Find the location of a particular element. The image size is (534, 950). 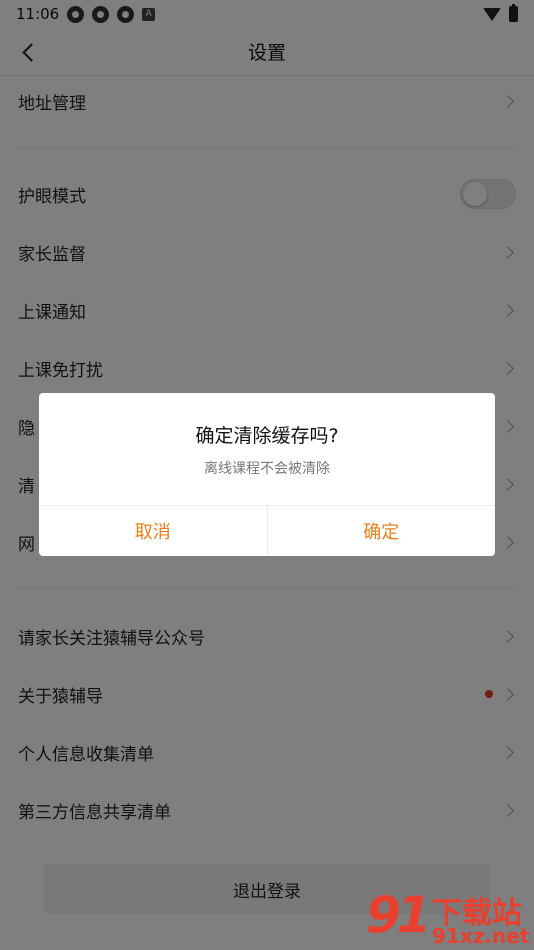

watermark-url: 91xz.net is located at coordinates (481, 936).